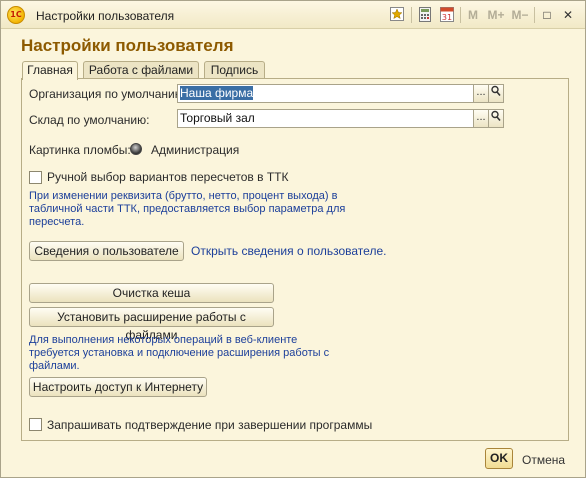 The height and width of the screenshot is (478, 586). I want to click on seal-picture-icon, so click(136, 149).